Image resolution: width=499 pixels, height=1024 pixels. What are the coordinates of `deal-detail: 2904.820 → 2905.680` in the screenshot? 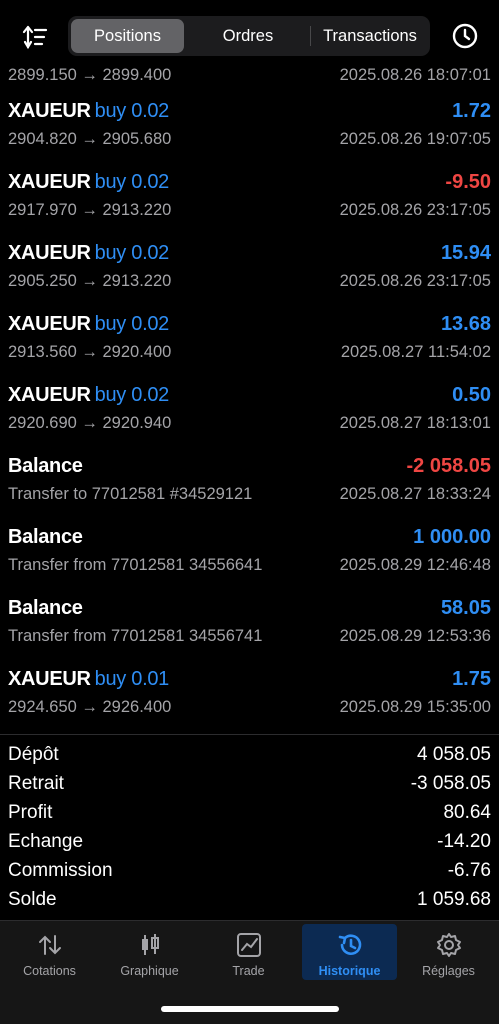 It's located at (90, 139).